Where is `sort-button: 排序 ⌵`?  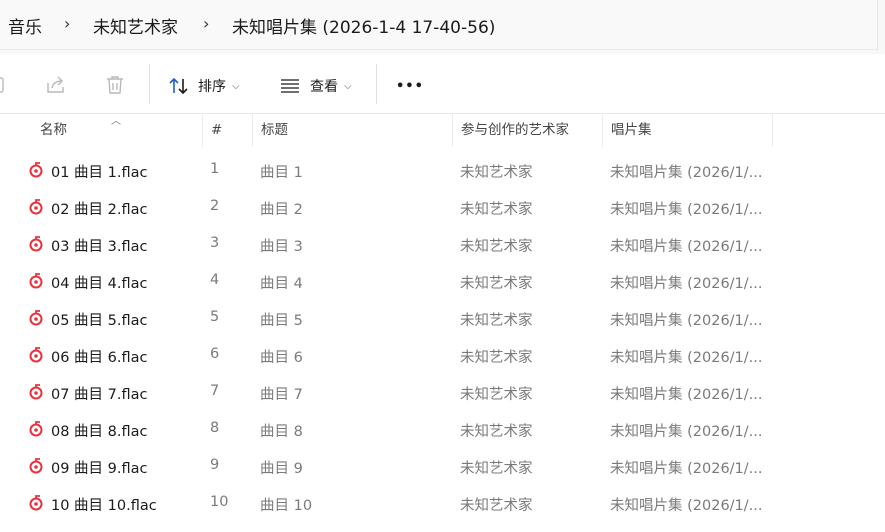
sort-button: 排序 ⌵ is located at coordinates (204, 86).